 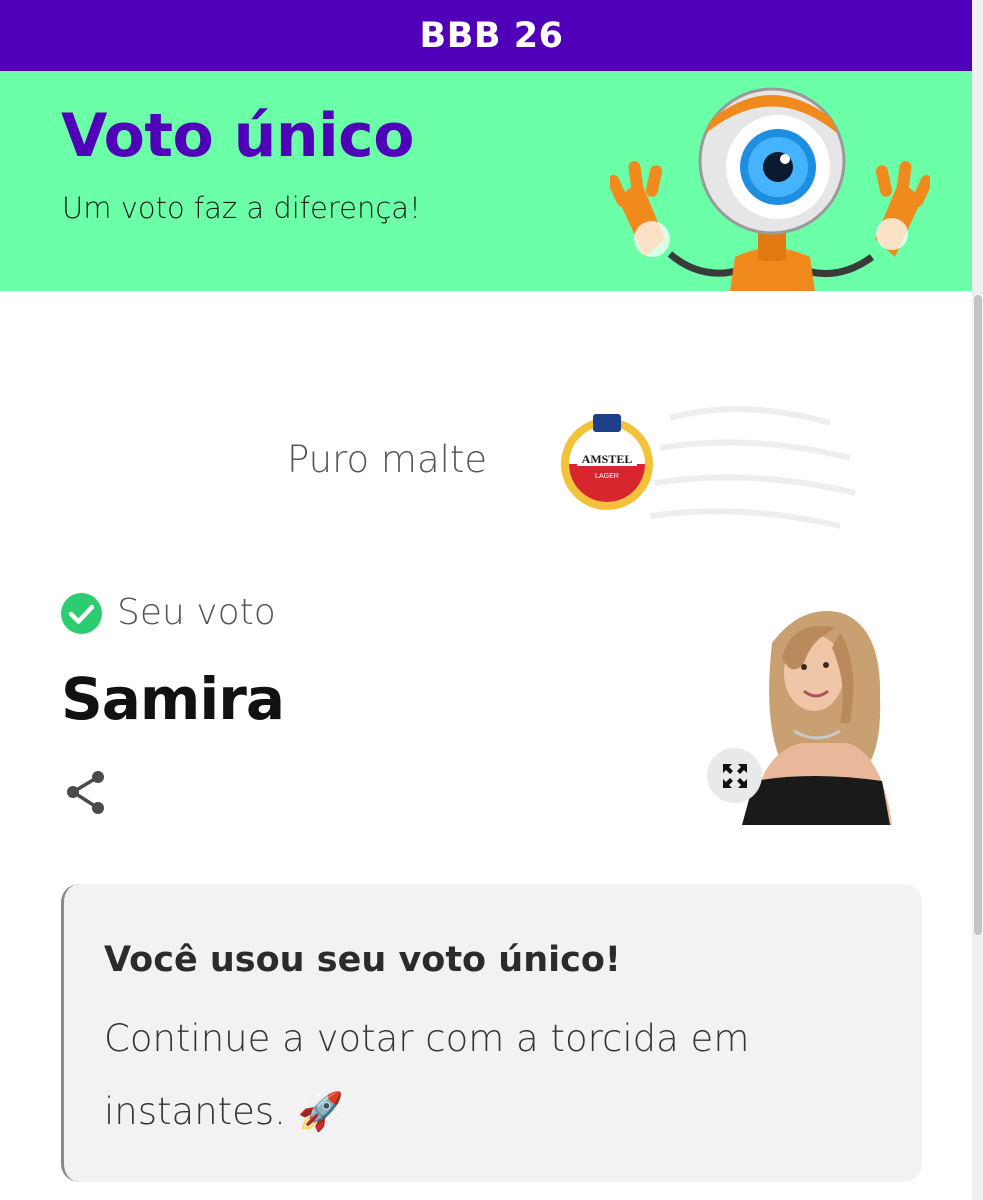 I want to click on amstel-logo-subtext: LAGER, so click(x=607, y=476).